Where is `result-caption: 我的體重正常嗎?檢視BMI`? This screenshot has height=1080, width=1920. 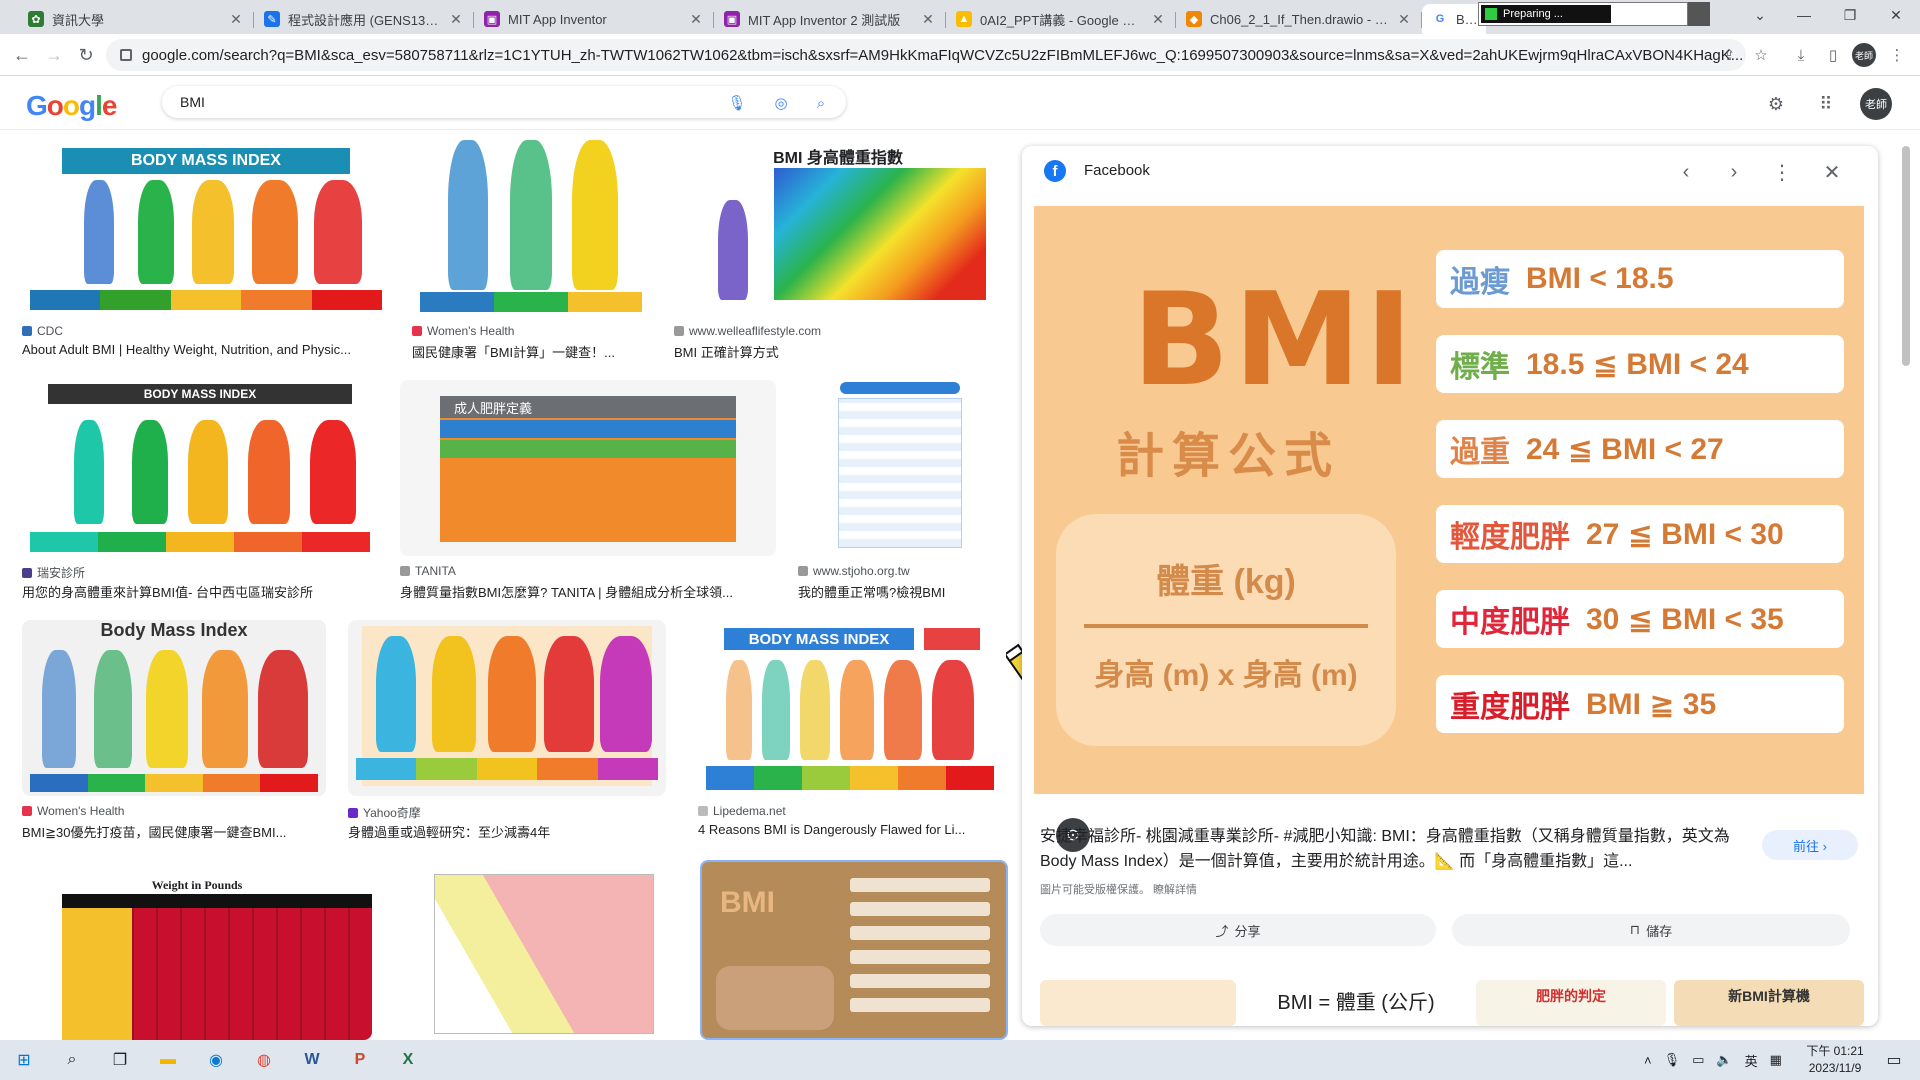 result-caption: 我的體重正常嗎?檢視BMI is located at coordinates (900, 591).